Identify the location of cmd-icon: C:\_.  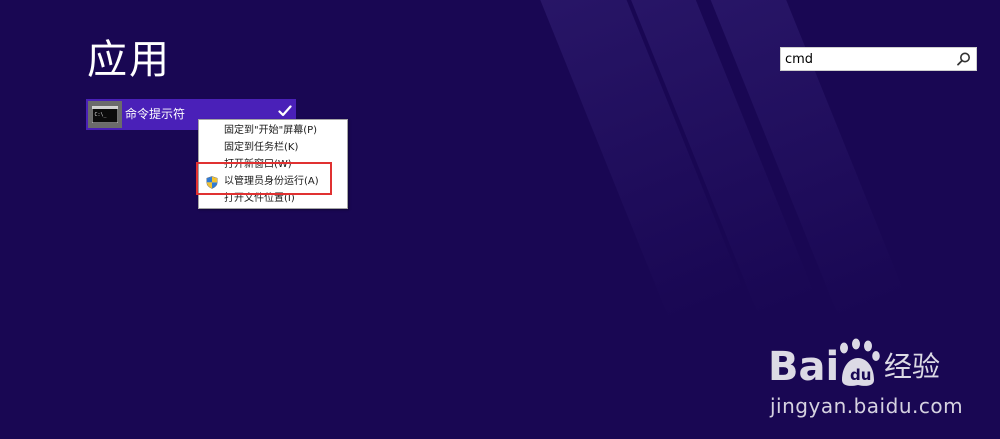
(105, 114).